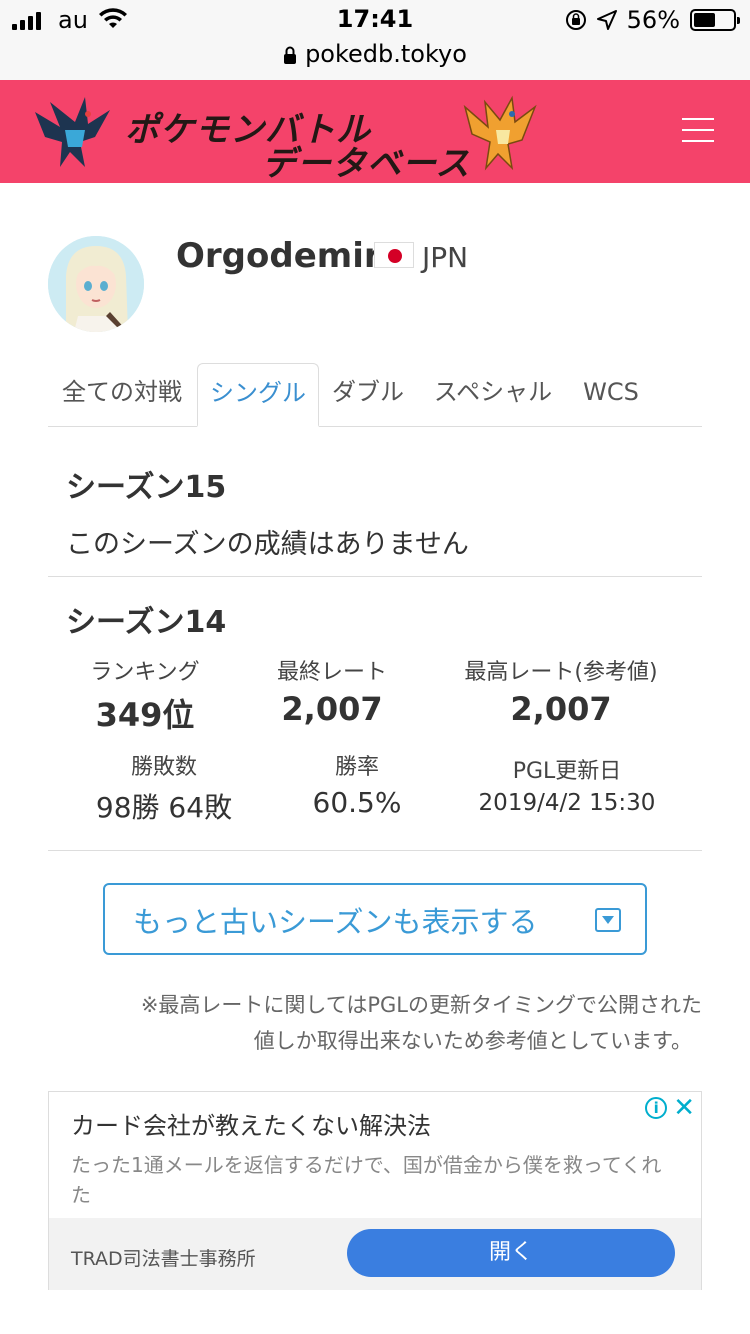 Image resolution: width=750 pixels, height=1334 pixels. I want to click on logo-title-line2: データベース, so click(366, 164).